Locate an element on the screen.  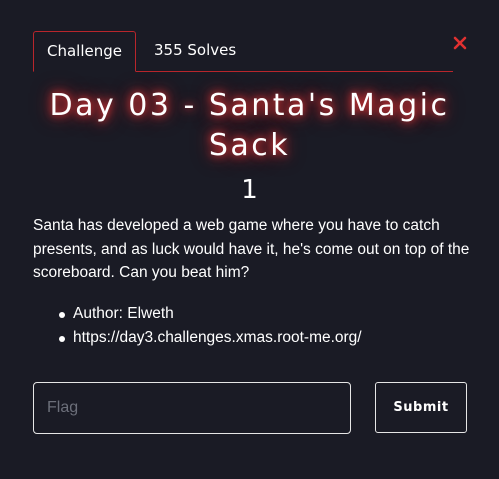
tab-solves: 355 Solves is located at coordinates (199, 51).